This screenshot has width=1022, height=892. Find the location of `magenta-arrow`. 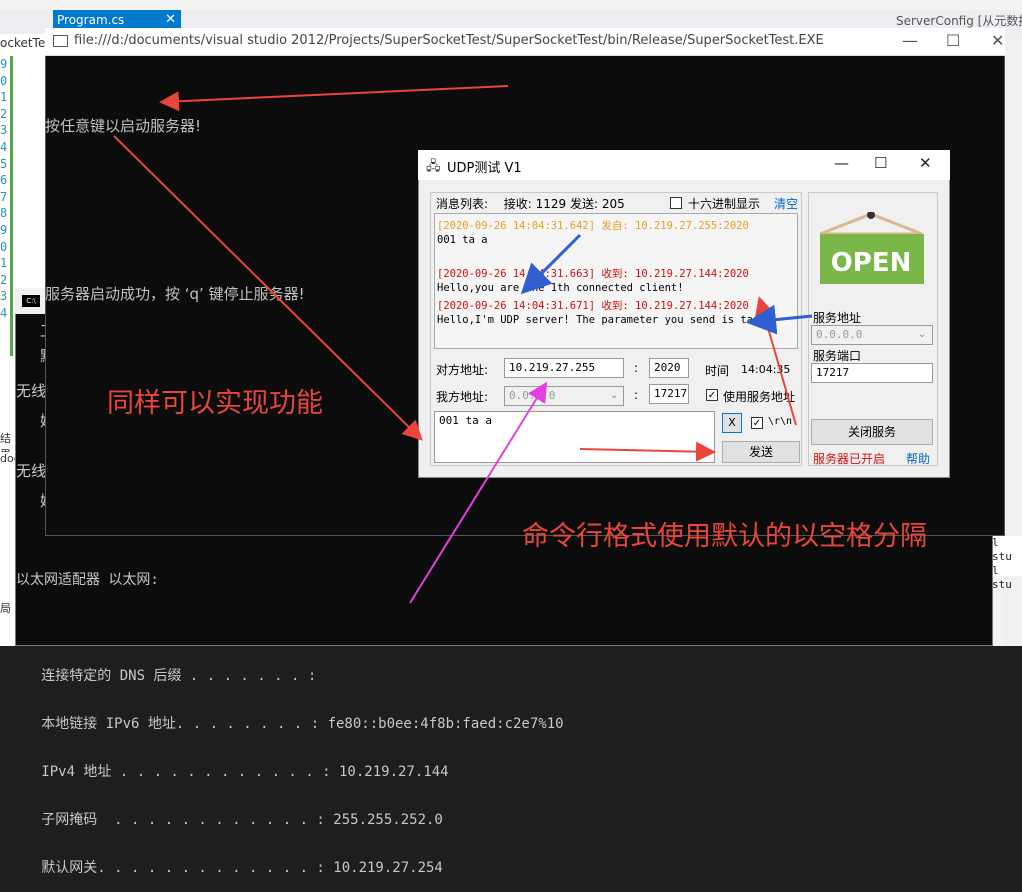

magenta-arrow is located at coordinates (478, 492).